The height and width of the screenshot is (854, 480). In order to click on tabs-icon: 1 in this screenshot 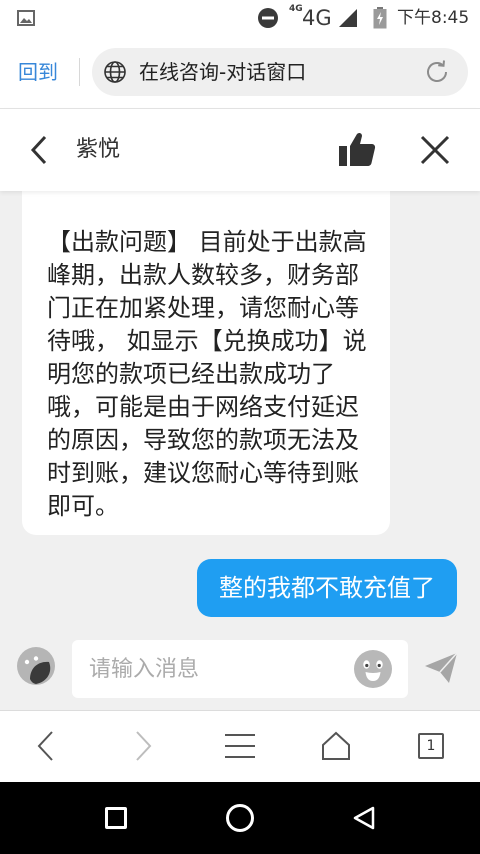, I will do `click(431, 746)`.